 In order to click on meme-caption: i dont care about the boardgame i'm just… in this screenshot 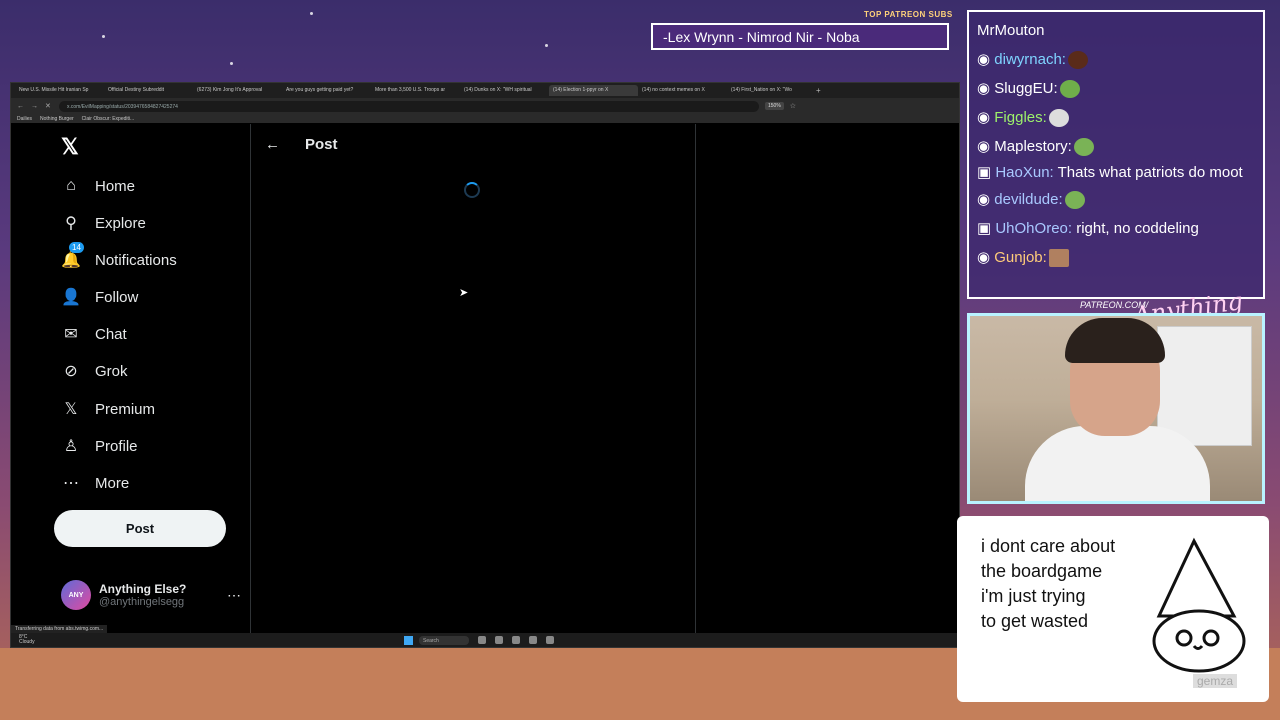, I will do `click(1048, 584)`.